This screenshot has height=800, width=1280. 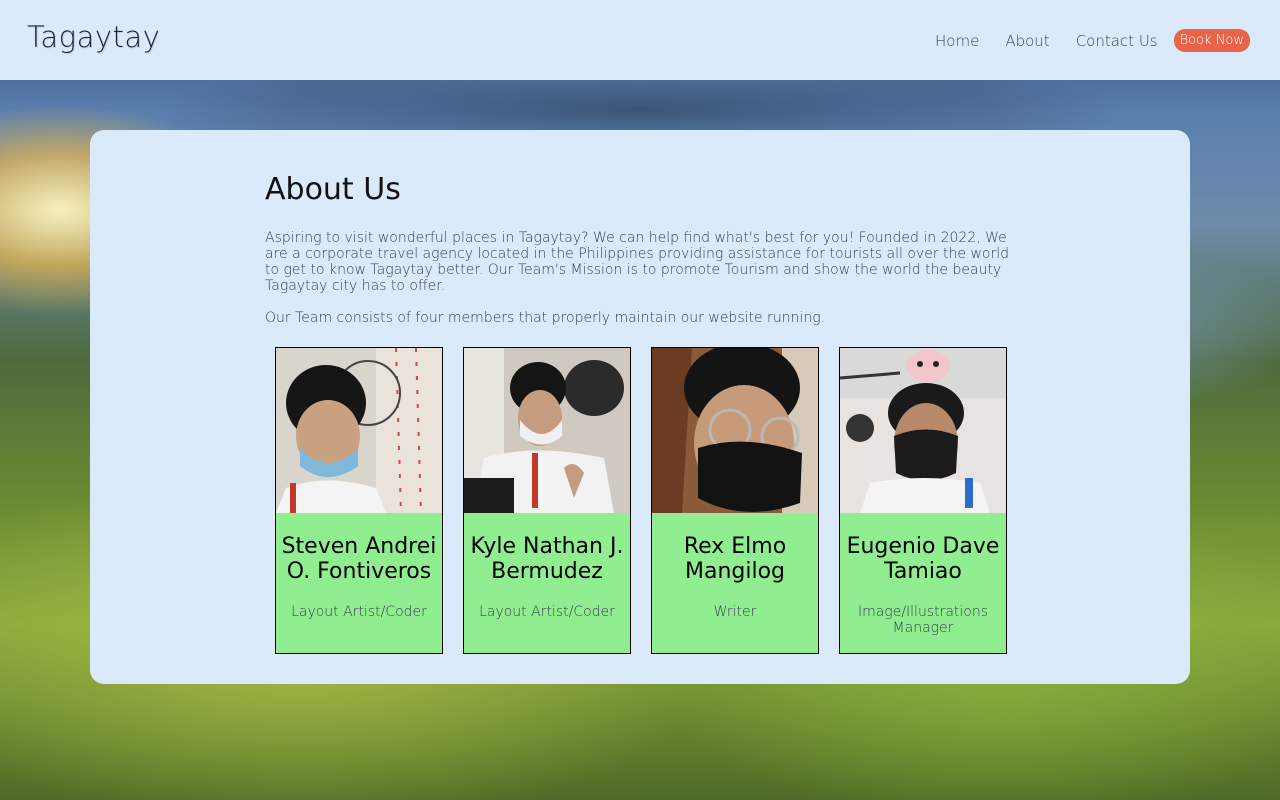 I want to click on team-member-name: Kyle Nathan J. Bermudez, so click(x=547, y=559).